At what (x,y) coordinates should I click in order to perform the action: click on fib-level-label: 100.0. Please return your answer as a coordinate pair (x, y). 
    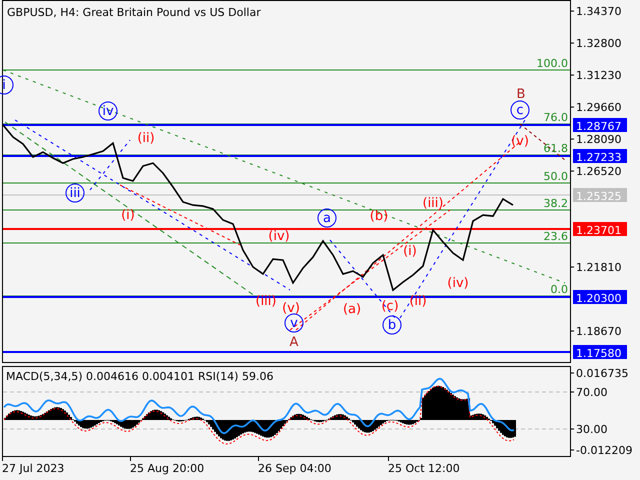
    Looking at the image, I should click on (552, 63).